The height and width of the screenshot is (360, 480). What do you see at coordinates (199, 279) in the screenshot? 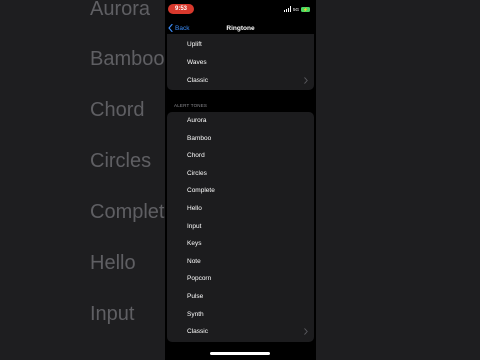
I see `list-item-label: Popcorn` at bounding box center [199, 279].